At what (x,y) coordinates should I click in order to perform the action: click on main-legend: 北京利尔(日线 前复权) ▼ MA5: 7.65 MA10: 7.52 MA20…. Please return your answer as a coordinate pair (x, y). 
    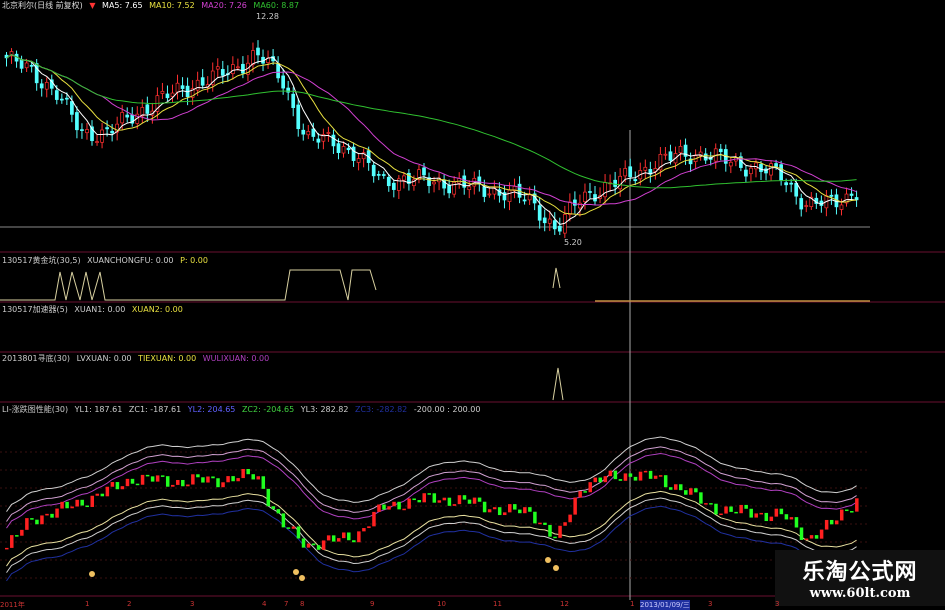
    Looking at the image, I should click on (152, 6).